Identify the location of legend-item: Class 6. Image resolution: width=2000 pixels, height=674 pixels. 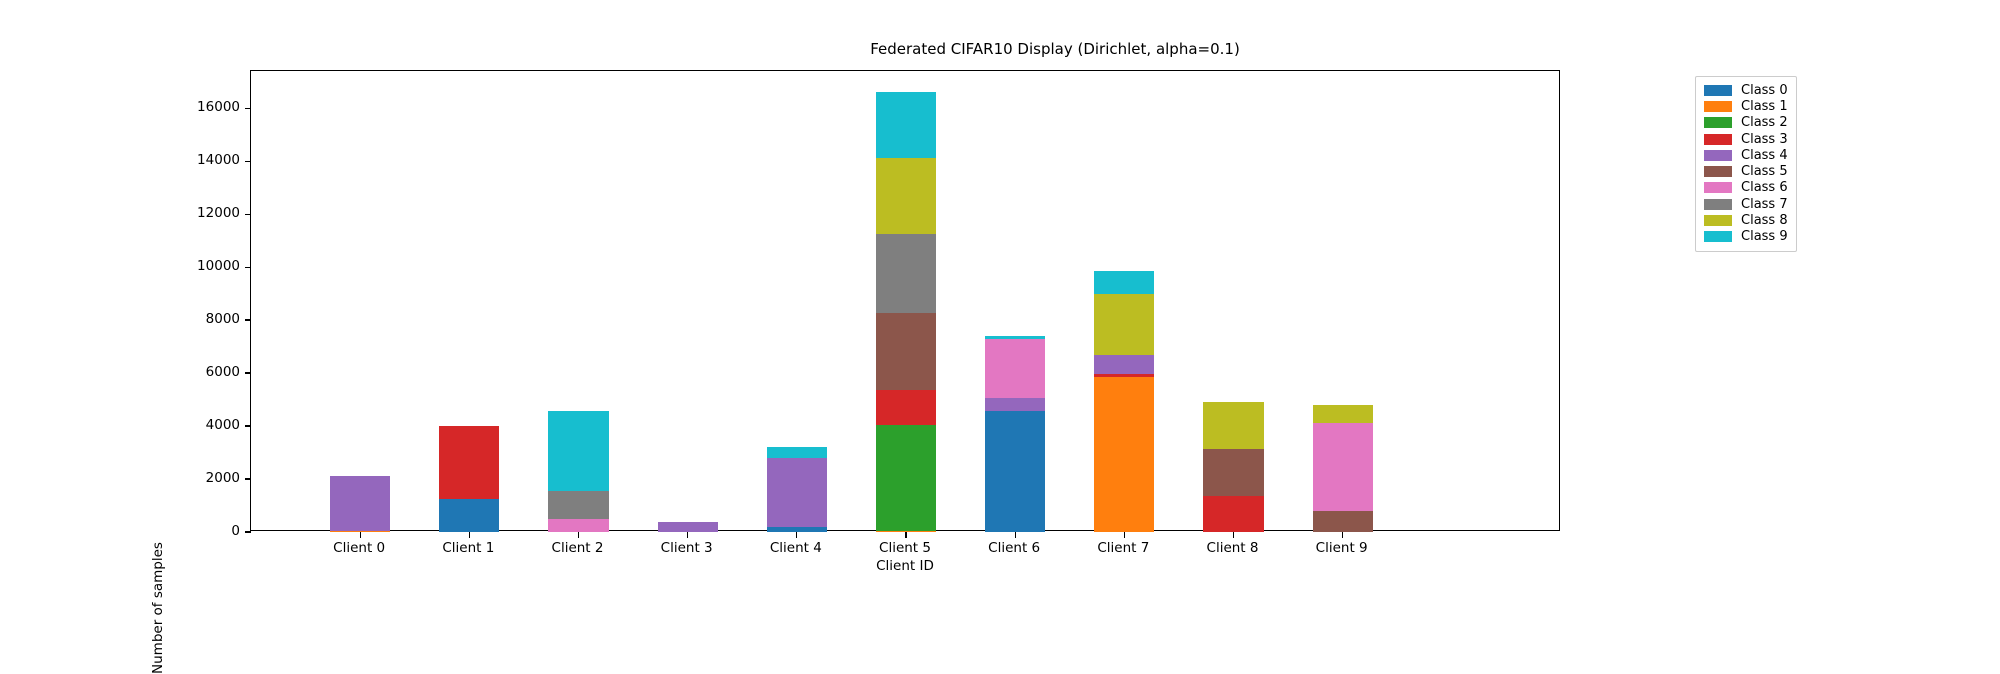
(1746, 188).